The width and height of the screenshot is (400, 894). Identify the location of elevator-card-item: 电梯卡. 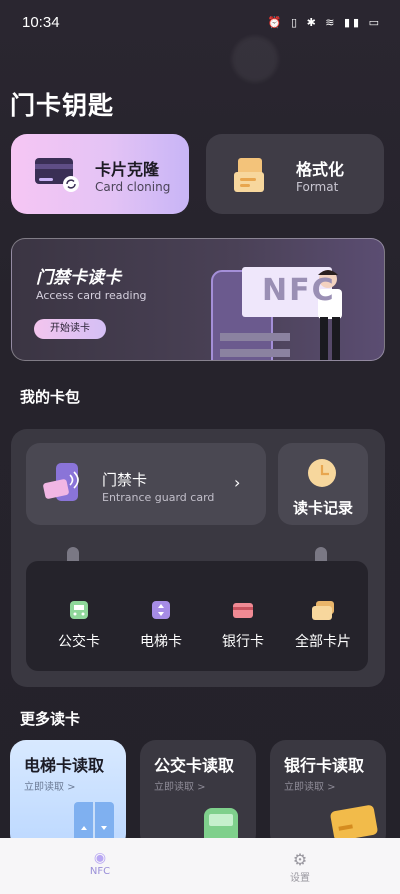
(161, 625).